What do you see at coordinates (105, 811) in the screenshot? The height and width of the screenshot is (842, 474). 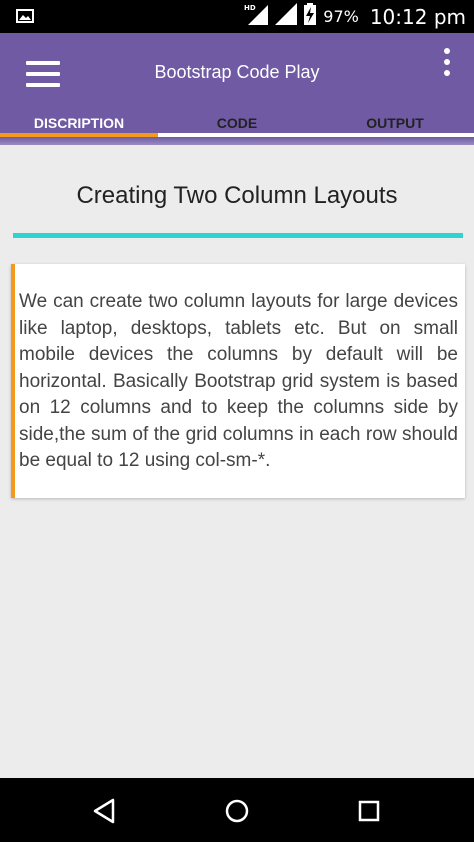 I see `back-triangle-icon` at bounding box center [105, 811].